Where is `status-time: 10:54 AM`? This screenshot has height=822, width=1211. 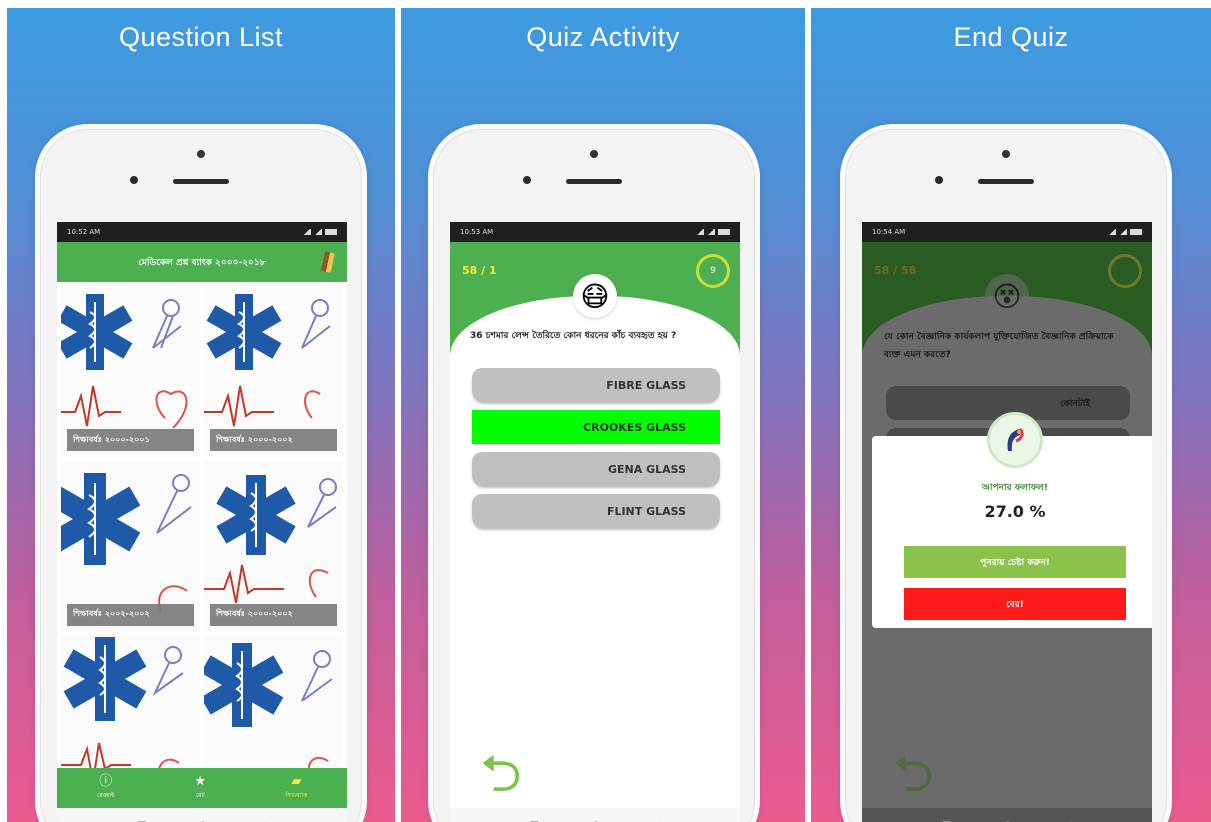 status-time: 10:54 AM is located at coordinates (889, 232).